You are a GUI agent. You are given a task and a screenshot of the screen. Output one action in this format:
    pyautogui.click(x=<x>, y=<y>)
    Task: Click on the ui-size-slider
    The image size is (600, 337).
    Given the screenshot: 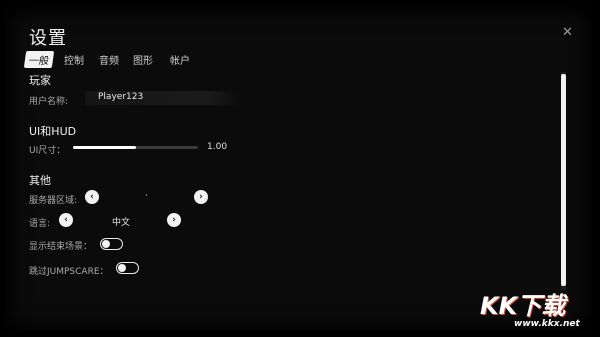 What is the action you would take?
    pyautogui.click(x=135, y=147)
    